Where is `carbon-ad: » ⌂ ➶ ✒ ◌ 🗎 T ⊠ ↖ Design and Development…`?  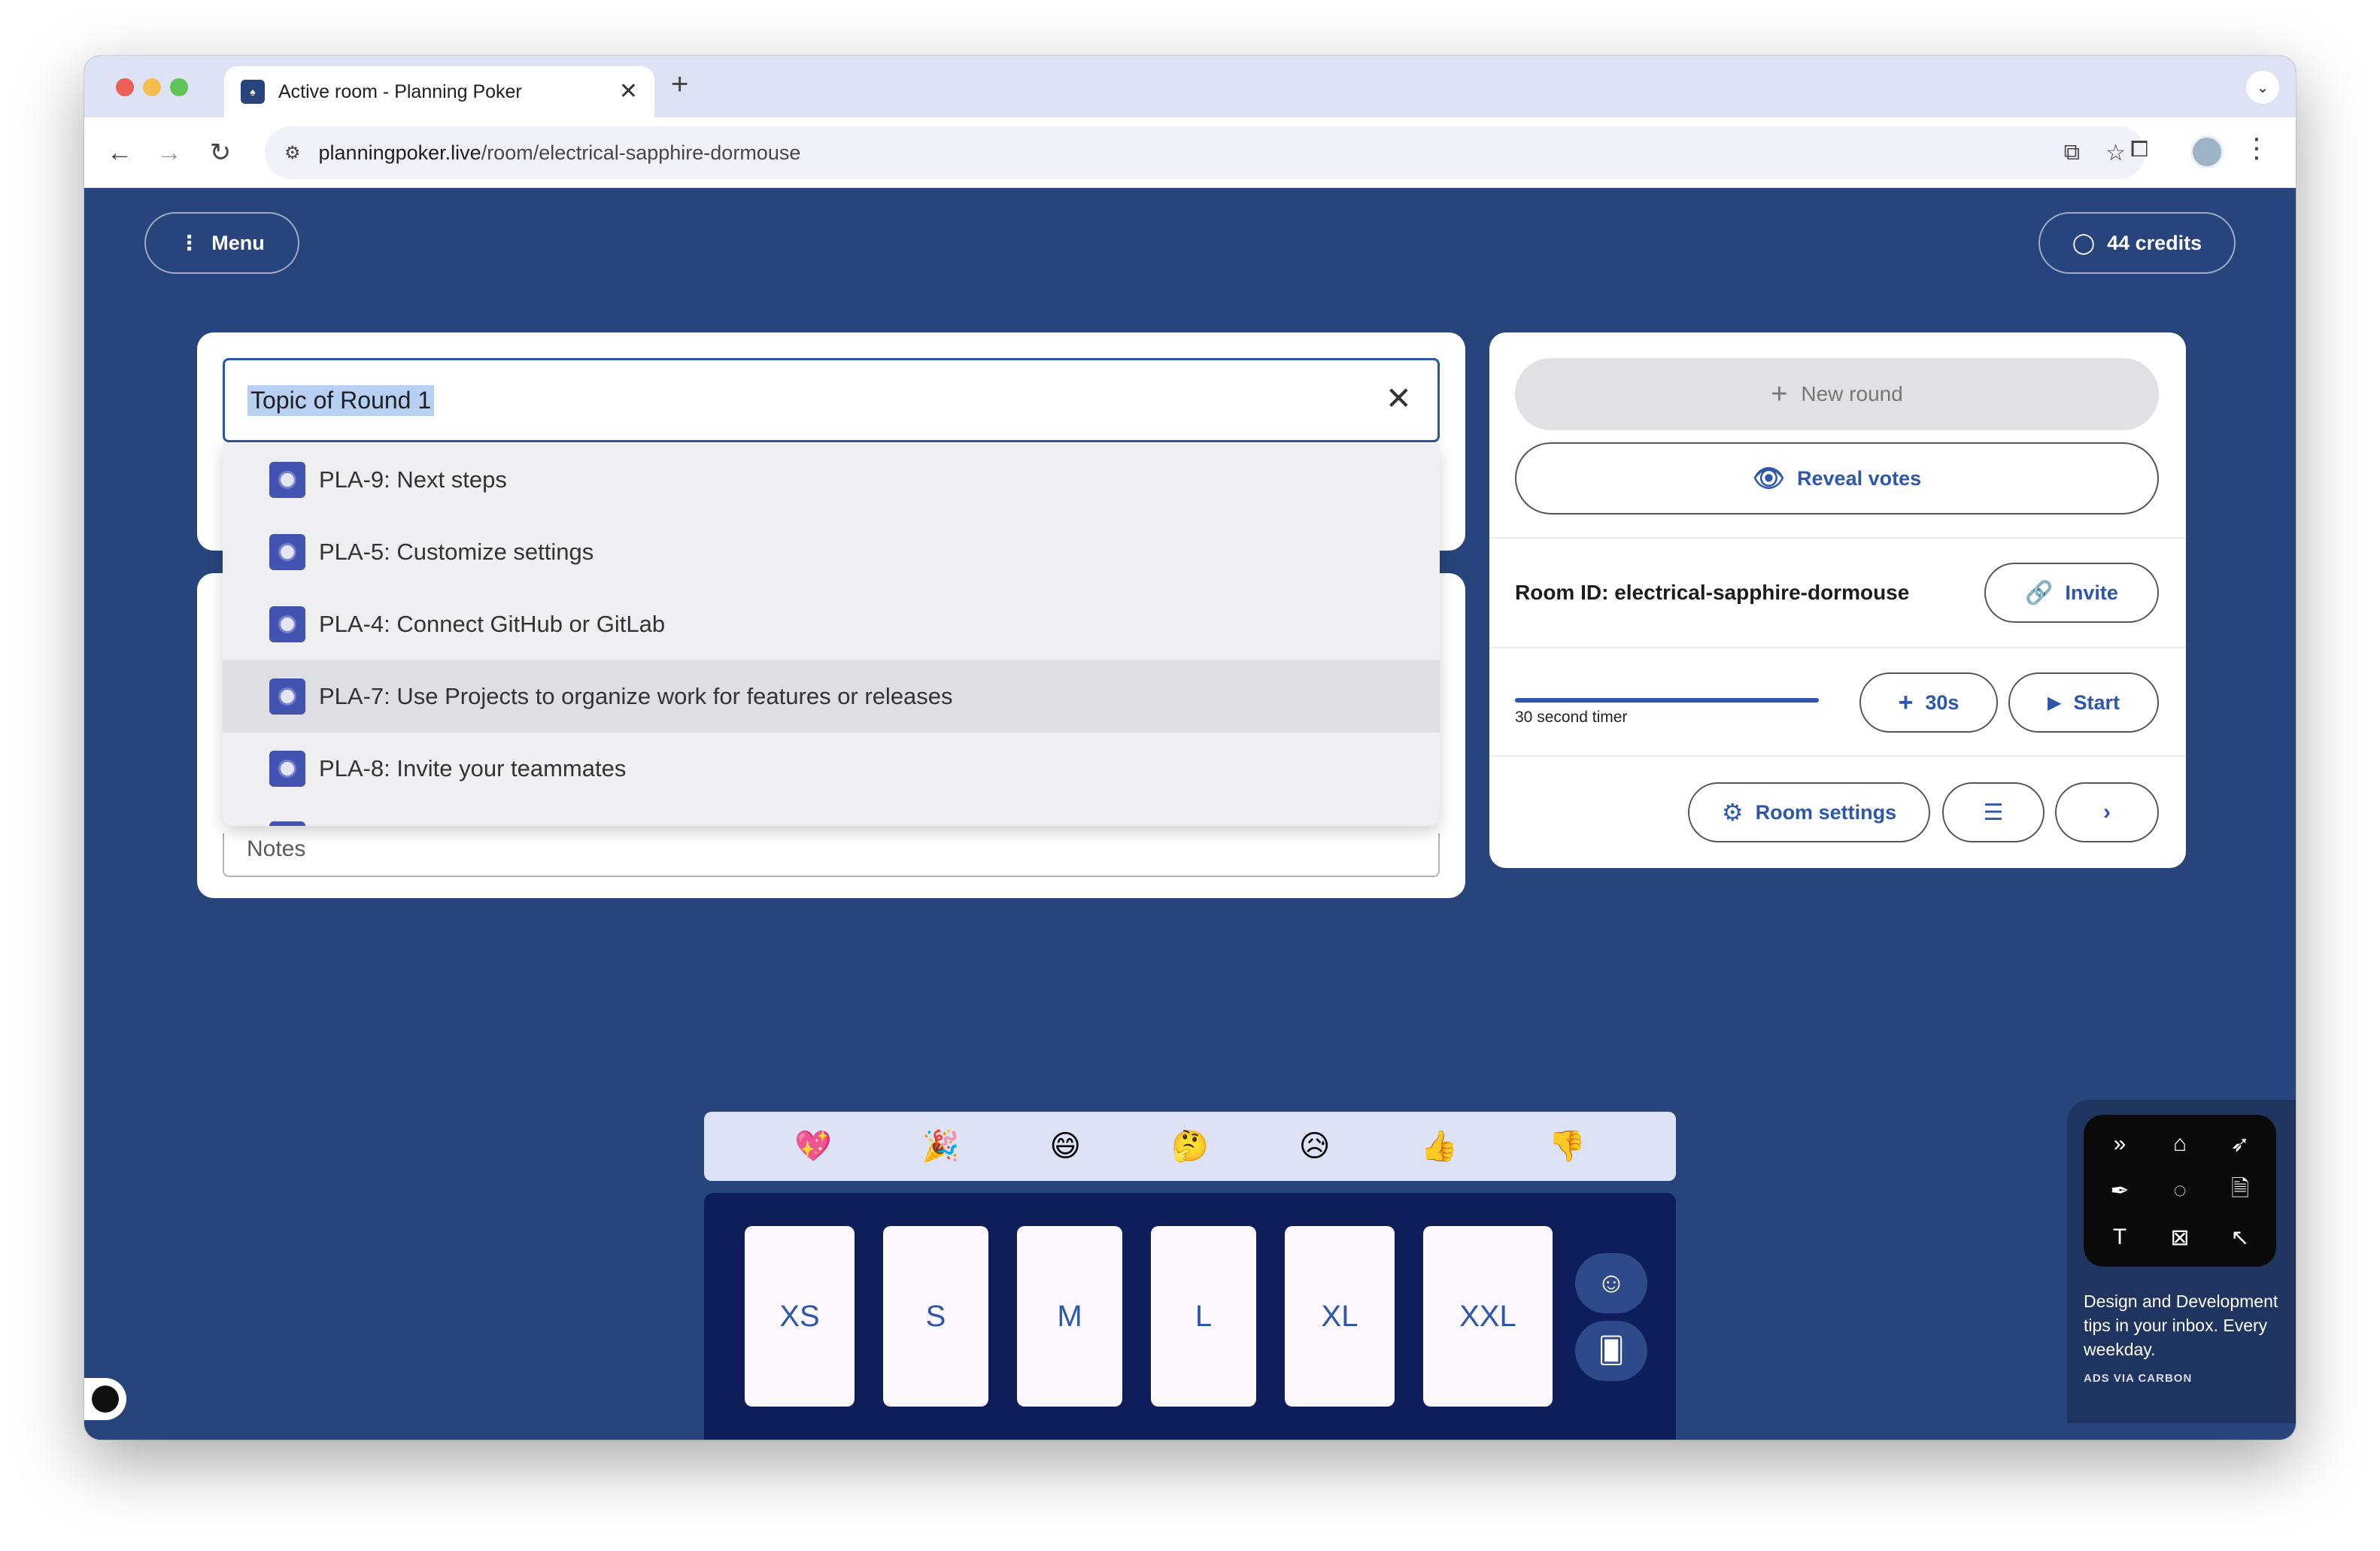 carbon-ad: » ⌂ ➶ ✒ ◌ 🗎 T ⊠ ↖ Design and Development… is located at coordinates (2181, 1261).